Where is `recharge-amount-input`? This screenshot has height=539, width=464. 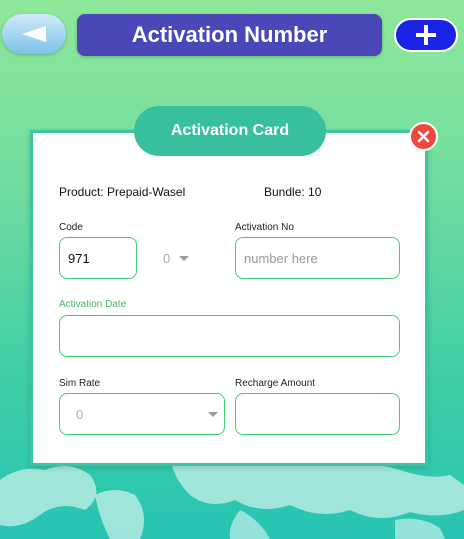
recharge-amount-input is located at coordinates (317, 414).